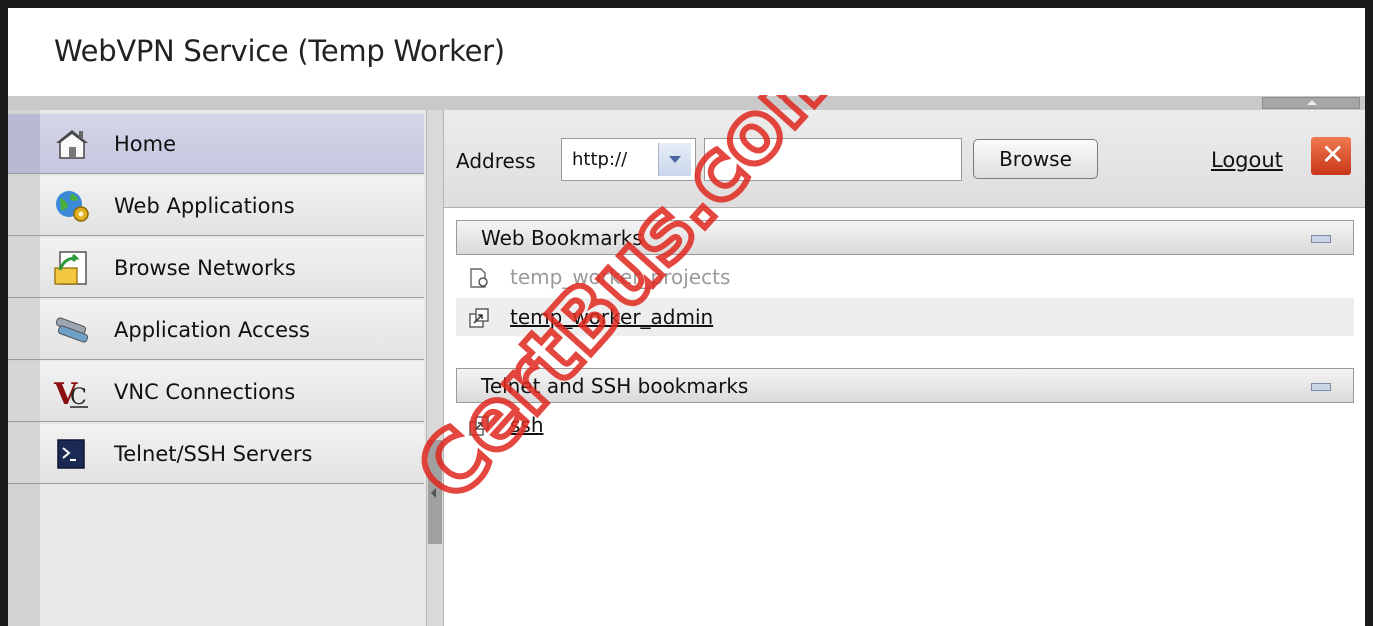 The width and height of the screenshot is (1373, 626). I want to click on sidebar-item-home: Home, so click(216, 144).